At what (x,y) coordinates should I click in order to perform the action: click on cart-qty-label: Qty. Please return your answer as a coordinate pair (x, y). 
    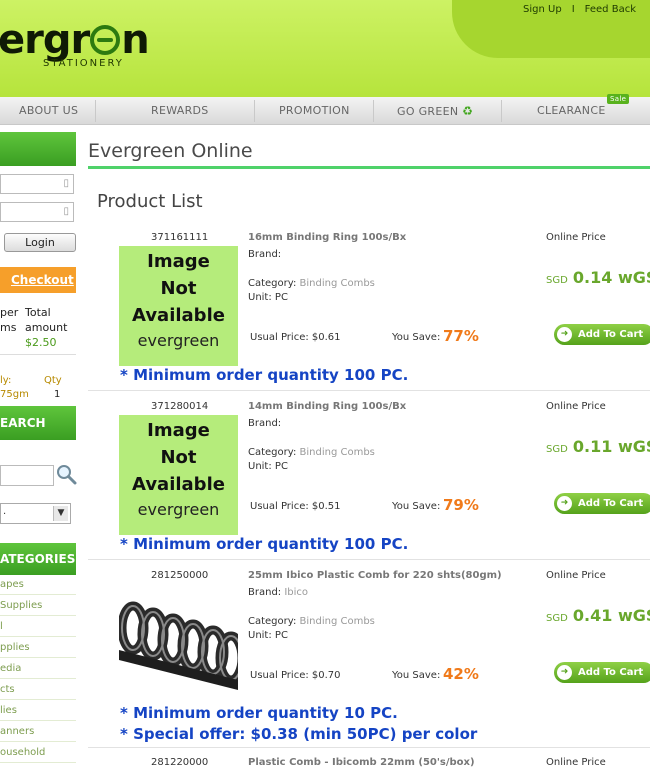
    Looking at the image, I should click on (53, 380).